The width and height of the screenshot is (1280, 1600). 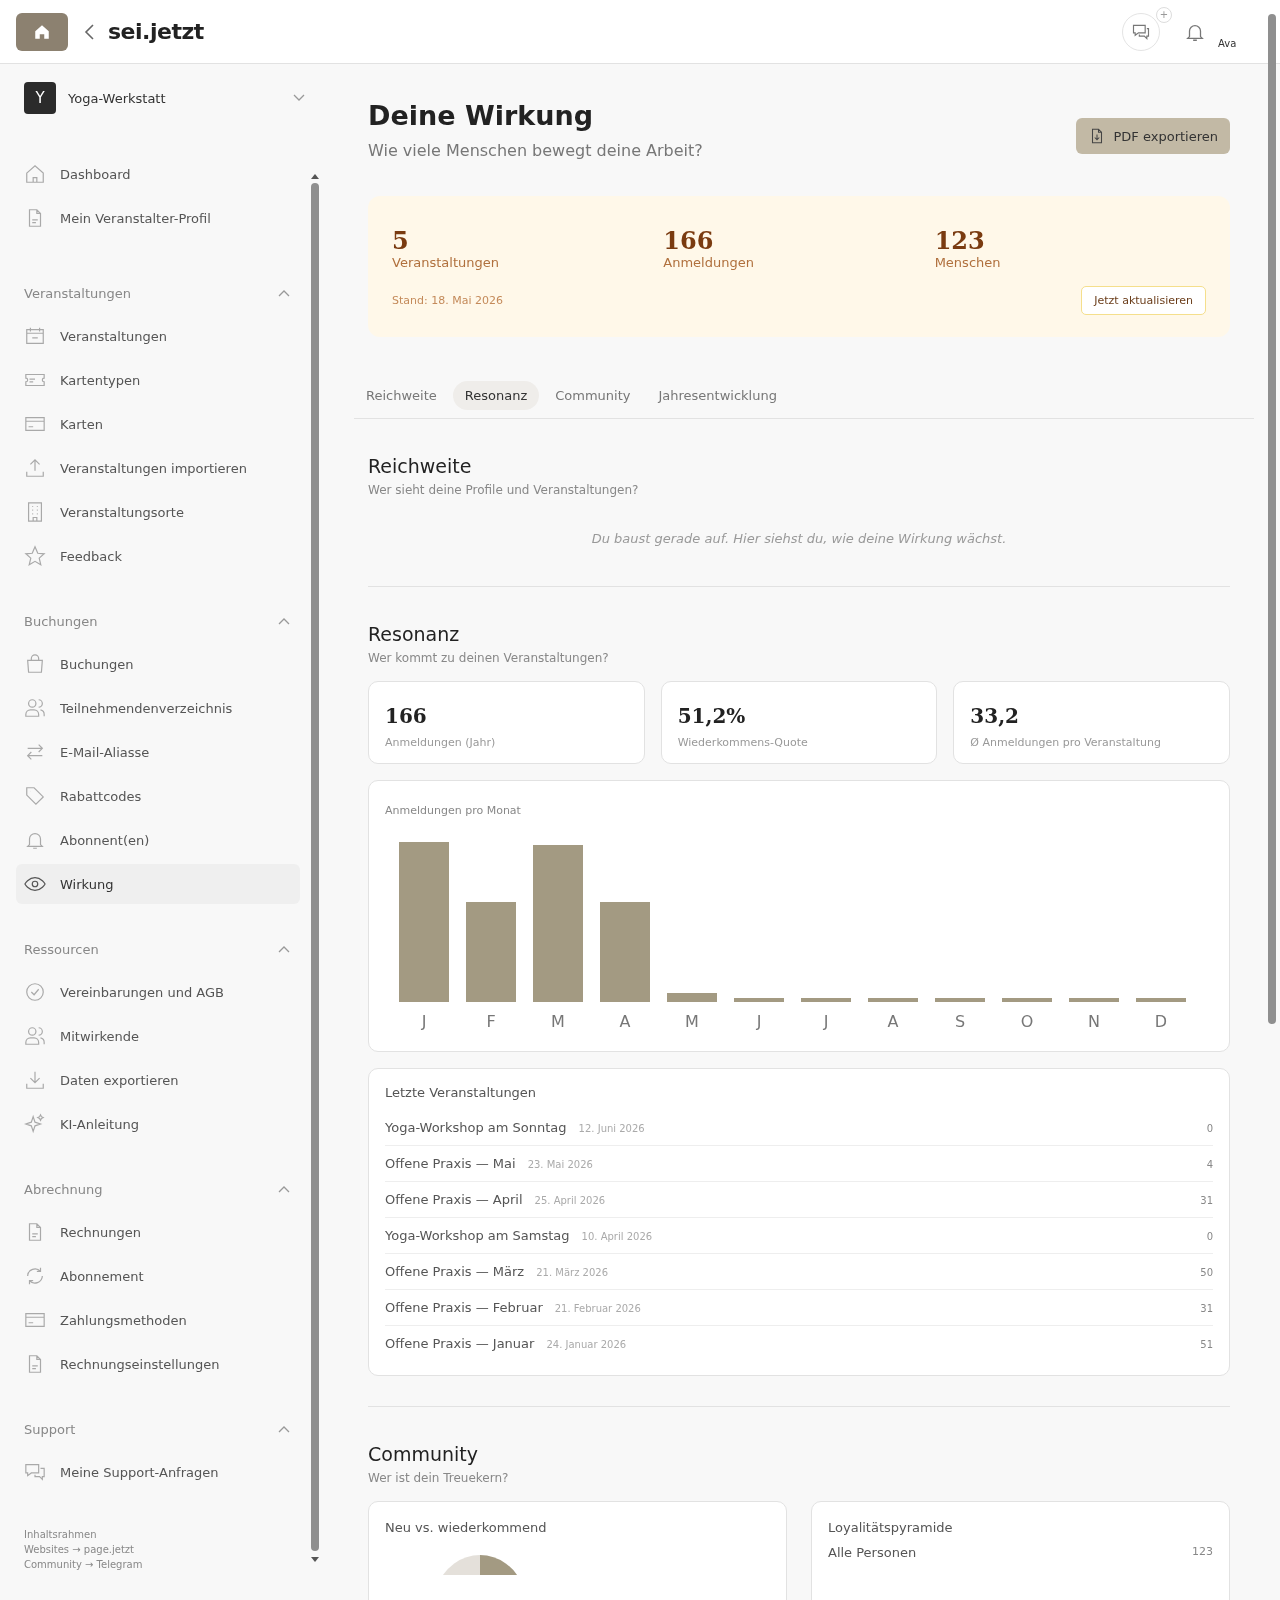 I want to click on event-date: 12. Juni 2026, so click(x=612, y=1128).